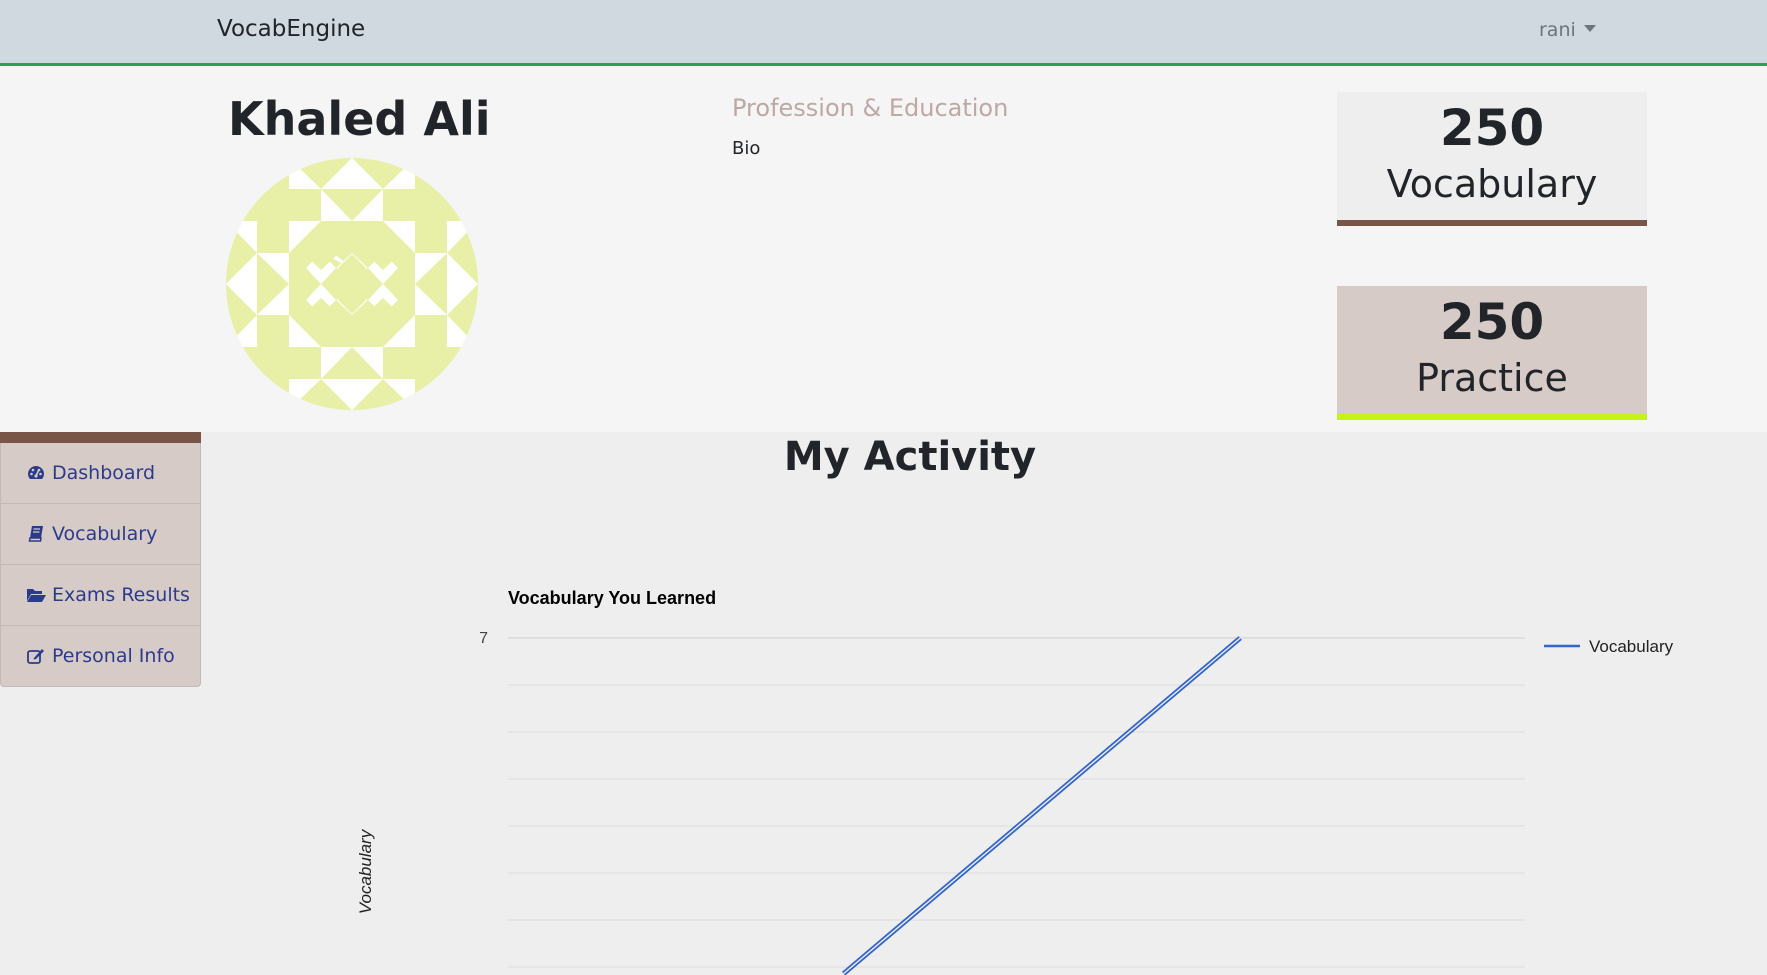  I want to click on user-dropdown: rani, so click(1567, 30).